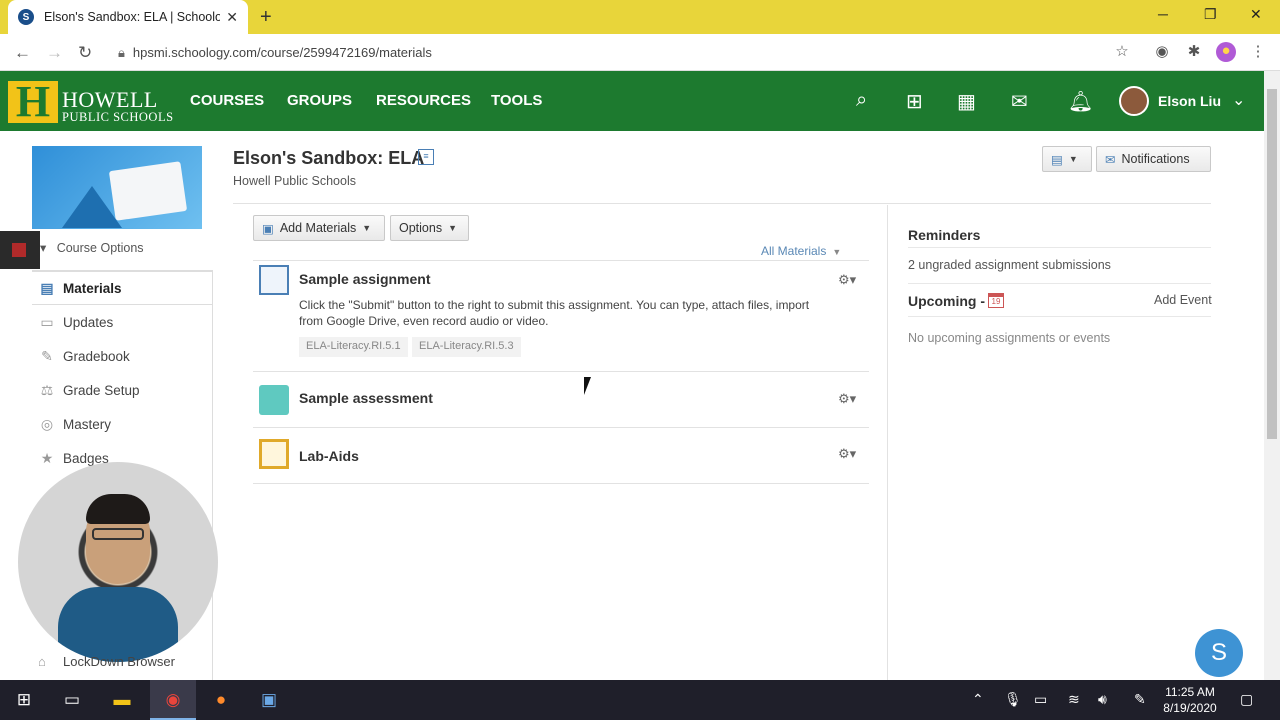 The height and width of the screenshot is (720, 1280). What do you see at coordinates (266, 17) in the screenshot?
I see `new-tab-icon: +` at bounding box center [266, 17].